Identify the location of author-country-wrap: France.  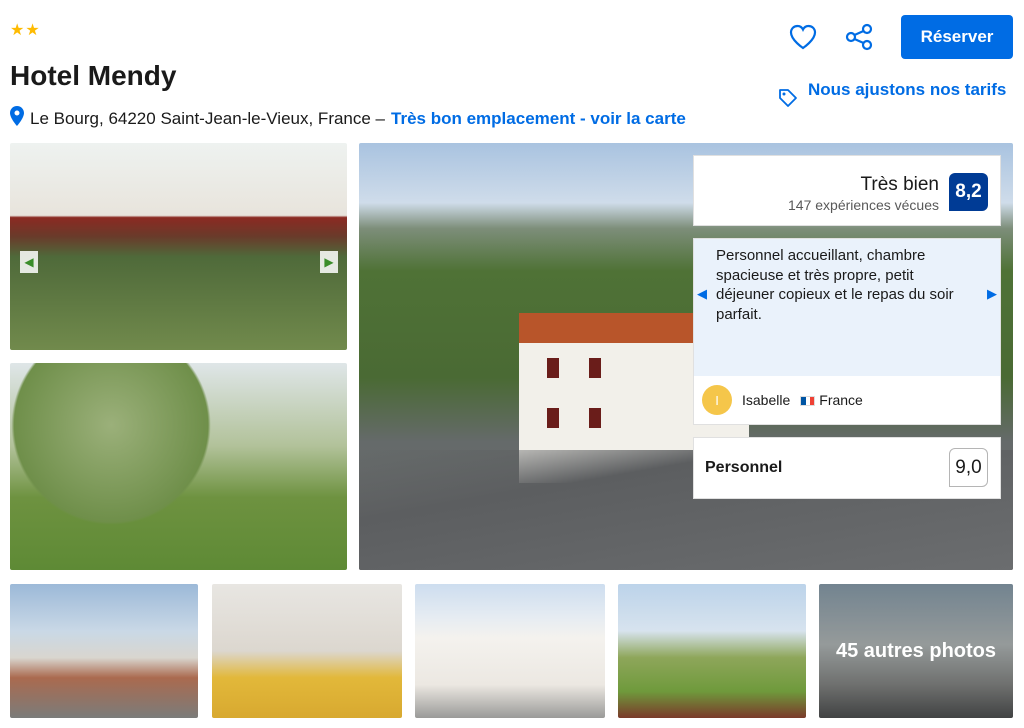
(831, 400).